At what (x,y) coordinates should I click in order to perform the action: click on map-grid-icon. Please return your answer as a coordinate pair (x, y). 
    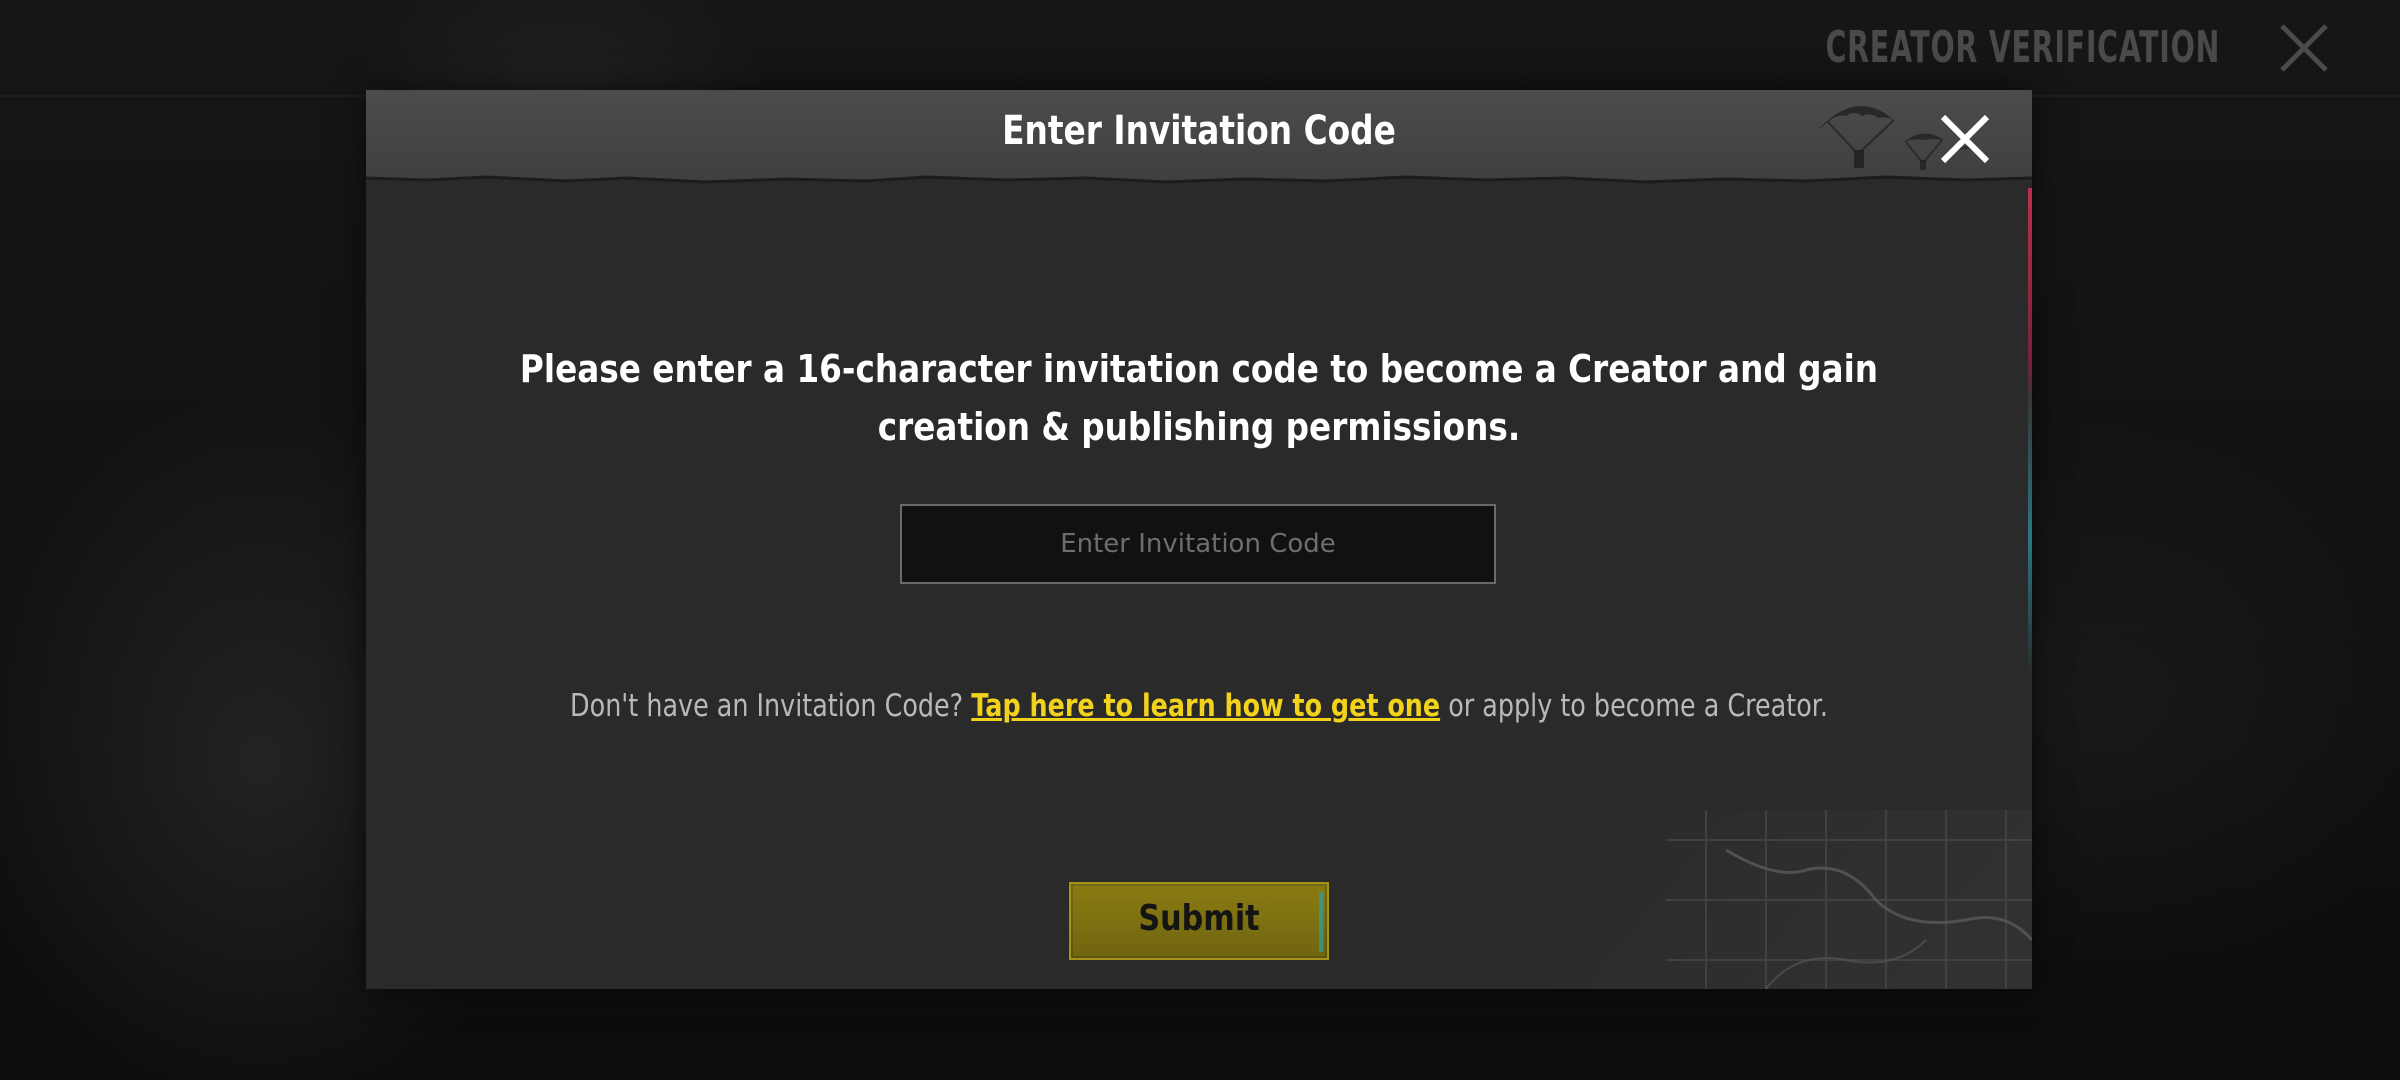
    Looking at the image, I should click on (1789, 899).